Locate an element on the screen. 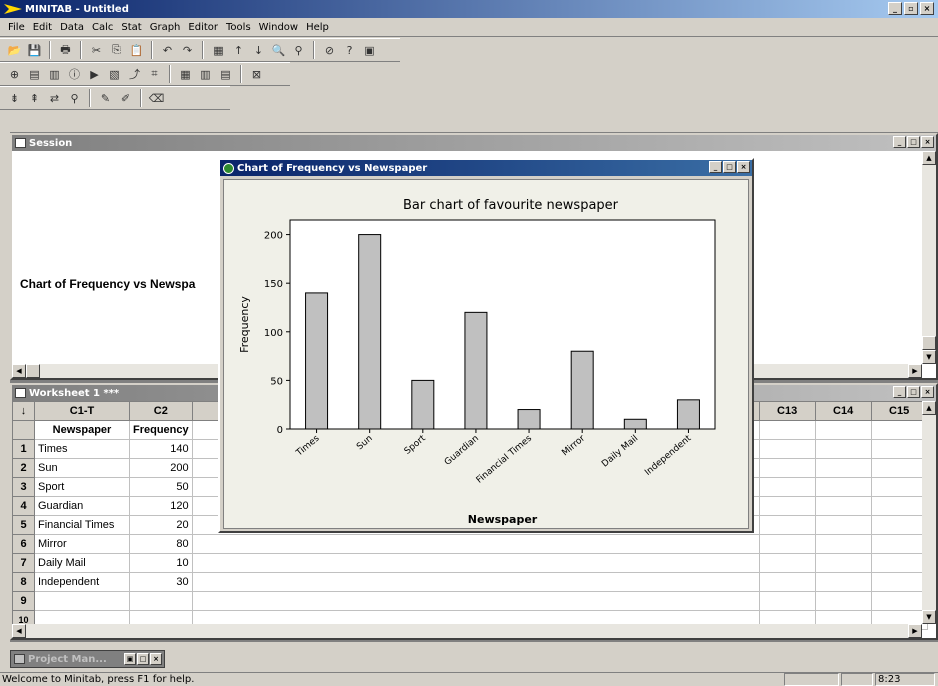 Image resolution: width=938 pixels, height=686 pixels. open-icon: 📂 is located at coordinates (14, 50).